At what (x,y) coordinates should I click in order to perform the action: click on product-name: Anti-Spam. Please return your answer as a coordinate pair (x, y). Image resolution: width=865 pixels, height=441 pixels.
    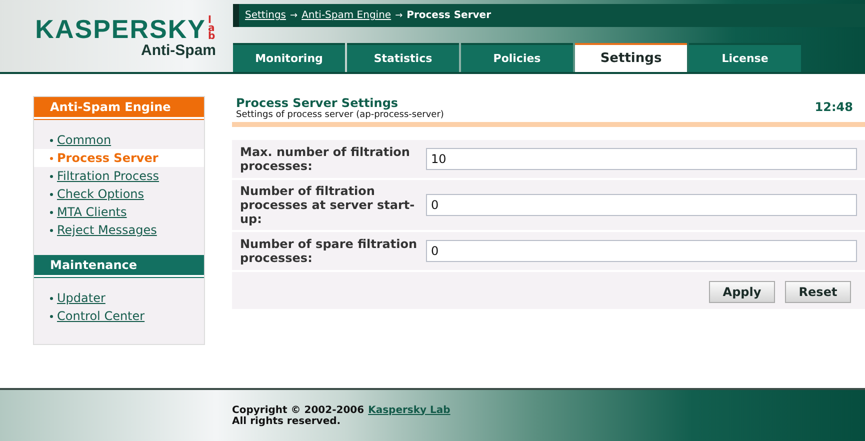
    Looking at the image, I should click on (178, 50).